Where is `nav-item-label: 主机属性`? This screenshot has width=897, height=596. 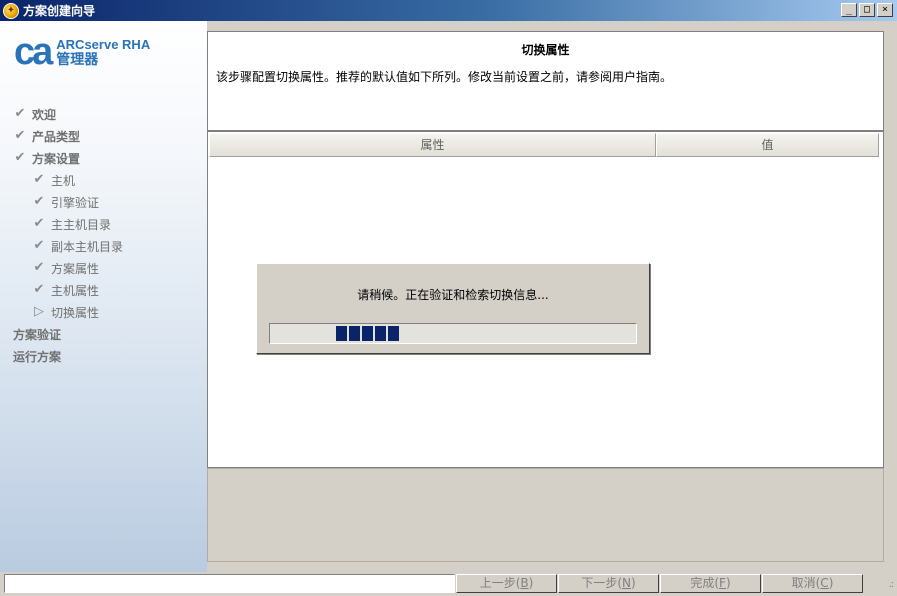 nav-item-label: 主机属性 is located at coordinates (75, 290).